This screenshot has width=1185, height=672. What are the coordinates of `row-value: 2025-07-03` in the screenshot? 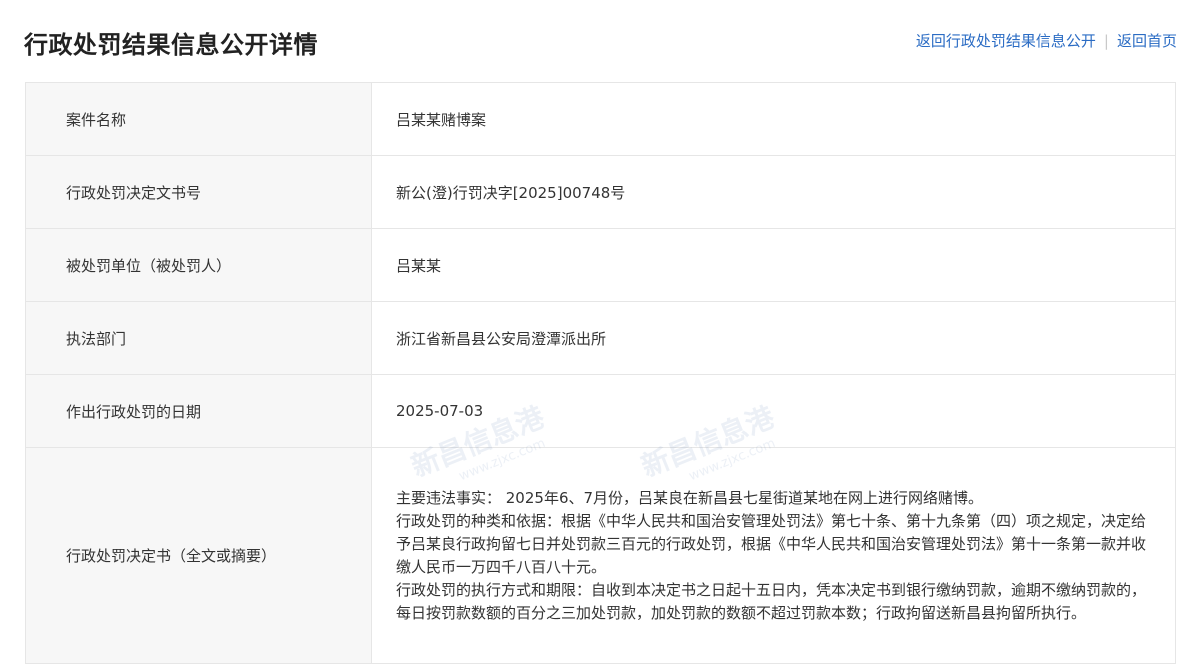 It's located at (773, 411).